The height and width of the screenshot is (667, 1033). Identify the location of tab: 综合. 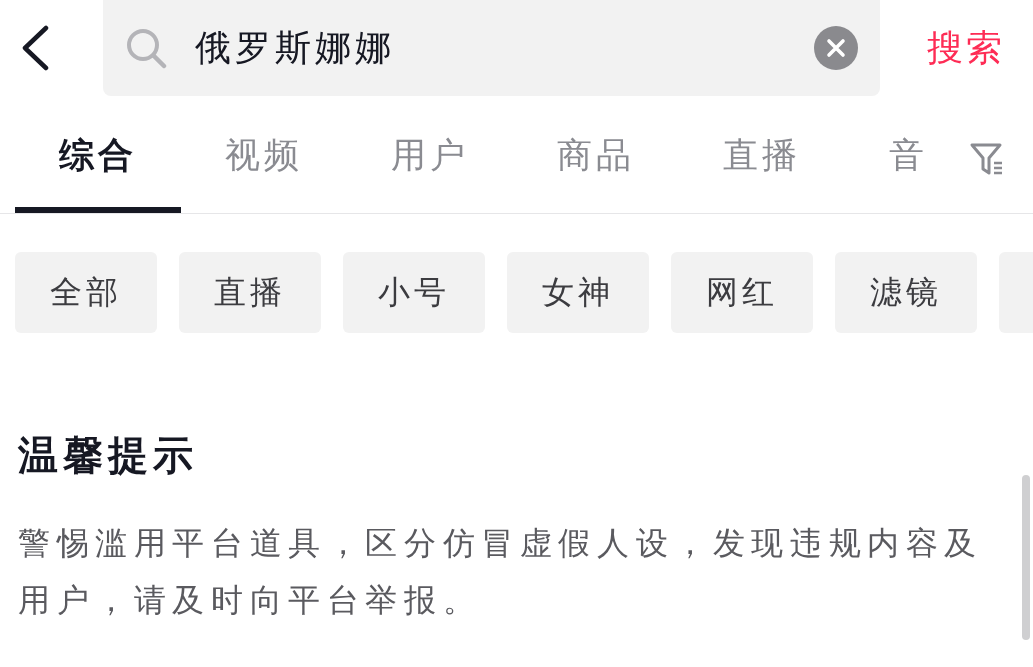
(98, 161).